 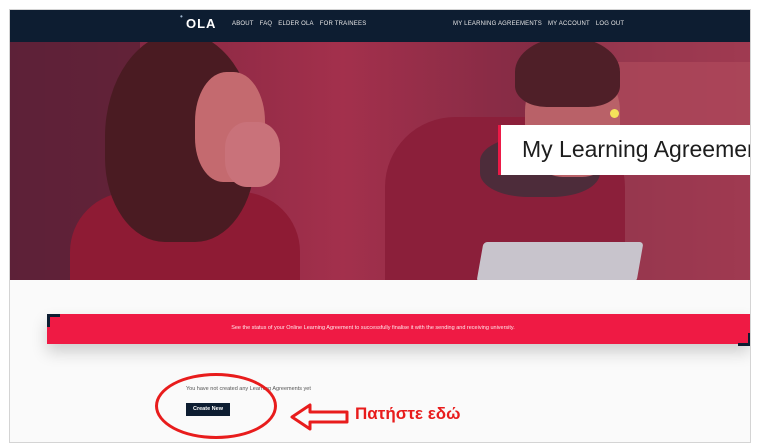 I want to click on nav-link-faq: FAQ, so click(x=266, y=24).